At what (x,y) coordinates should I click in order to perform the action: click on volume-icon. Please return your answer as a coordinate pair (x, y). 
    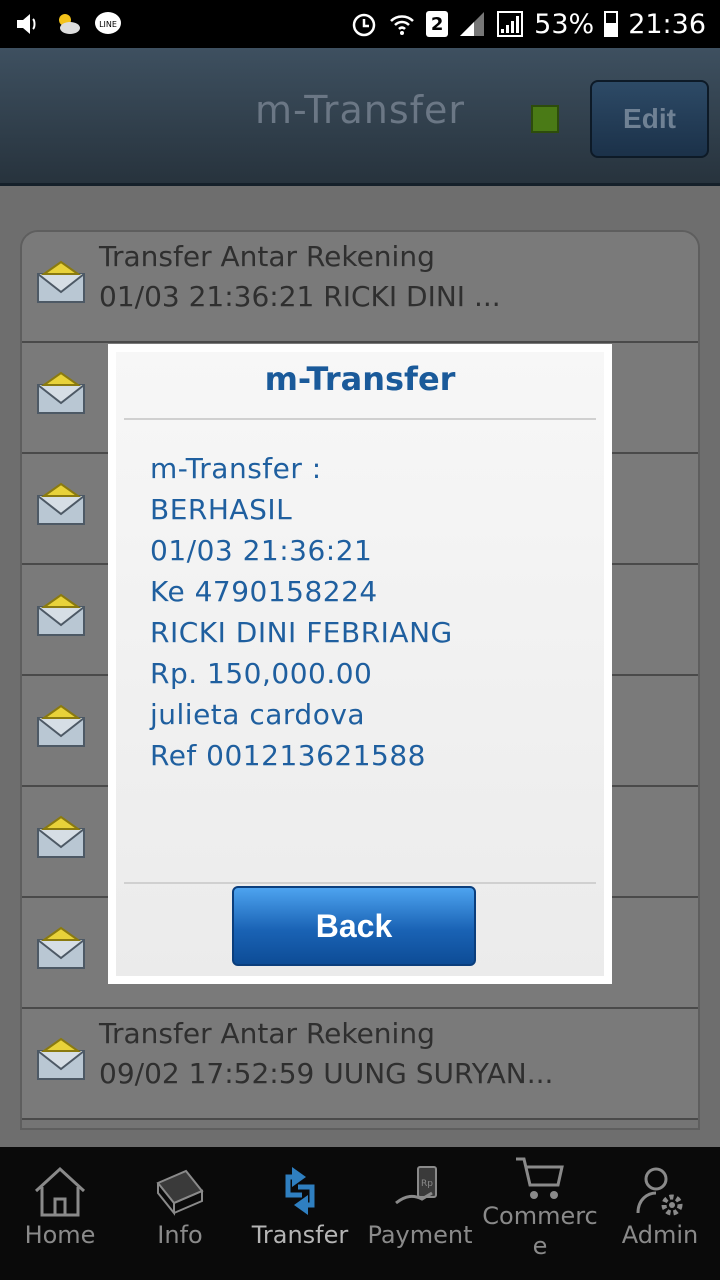
    Looking at the image, I should click on (26, 24).